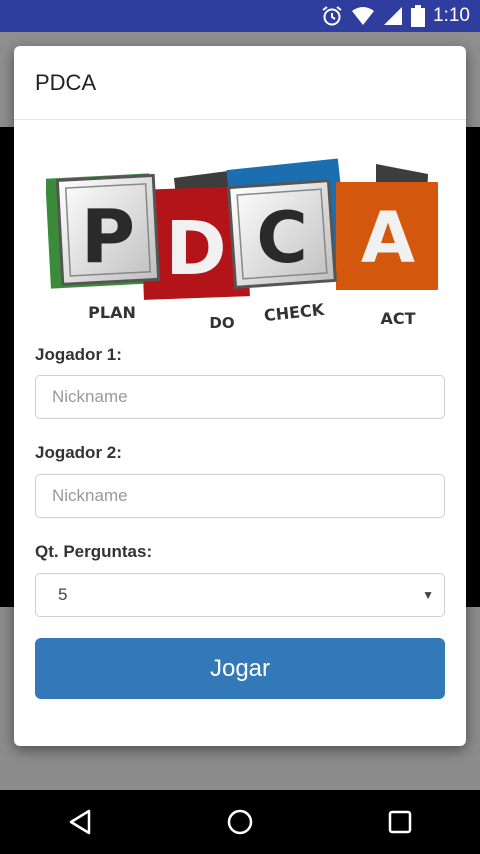  Describe the element at coordinates (240, 595) in the screenshot. I see `questions-count-select: 5 ▼` at that location.